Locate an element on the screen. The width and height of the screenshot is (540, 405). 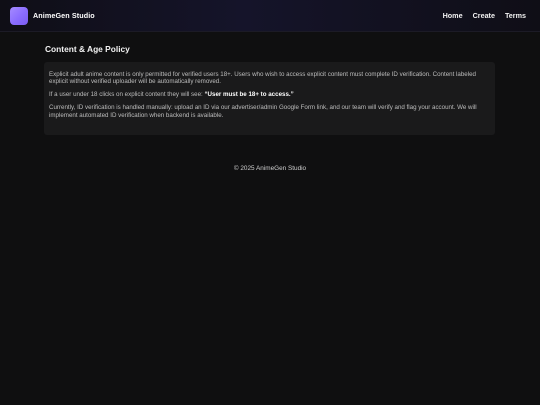
app-logo is located at coordinates (19, 16).